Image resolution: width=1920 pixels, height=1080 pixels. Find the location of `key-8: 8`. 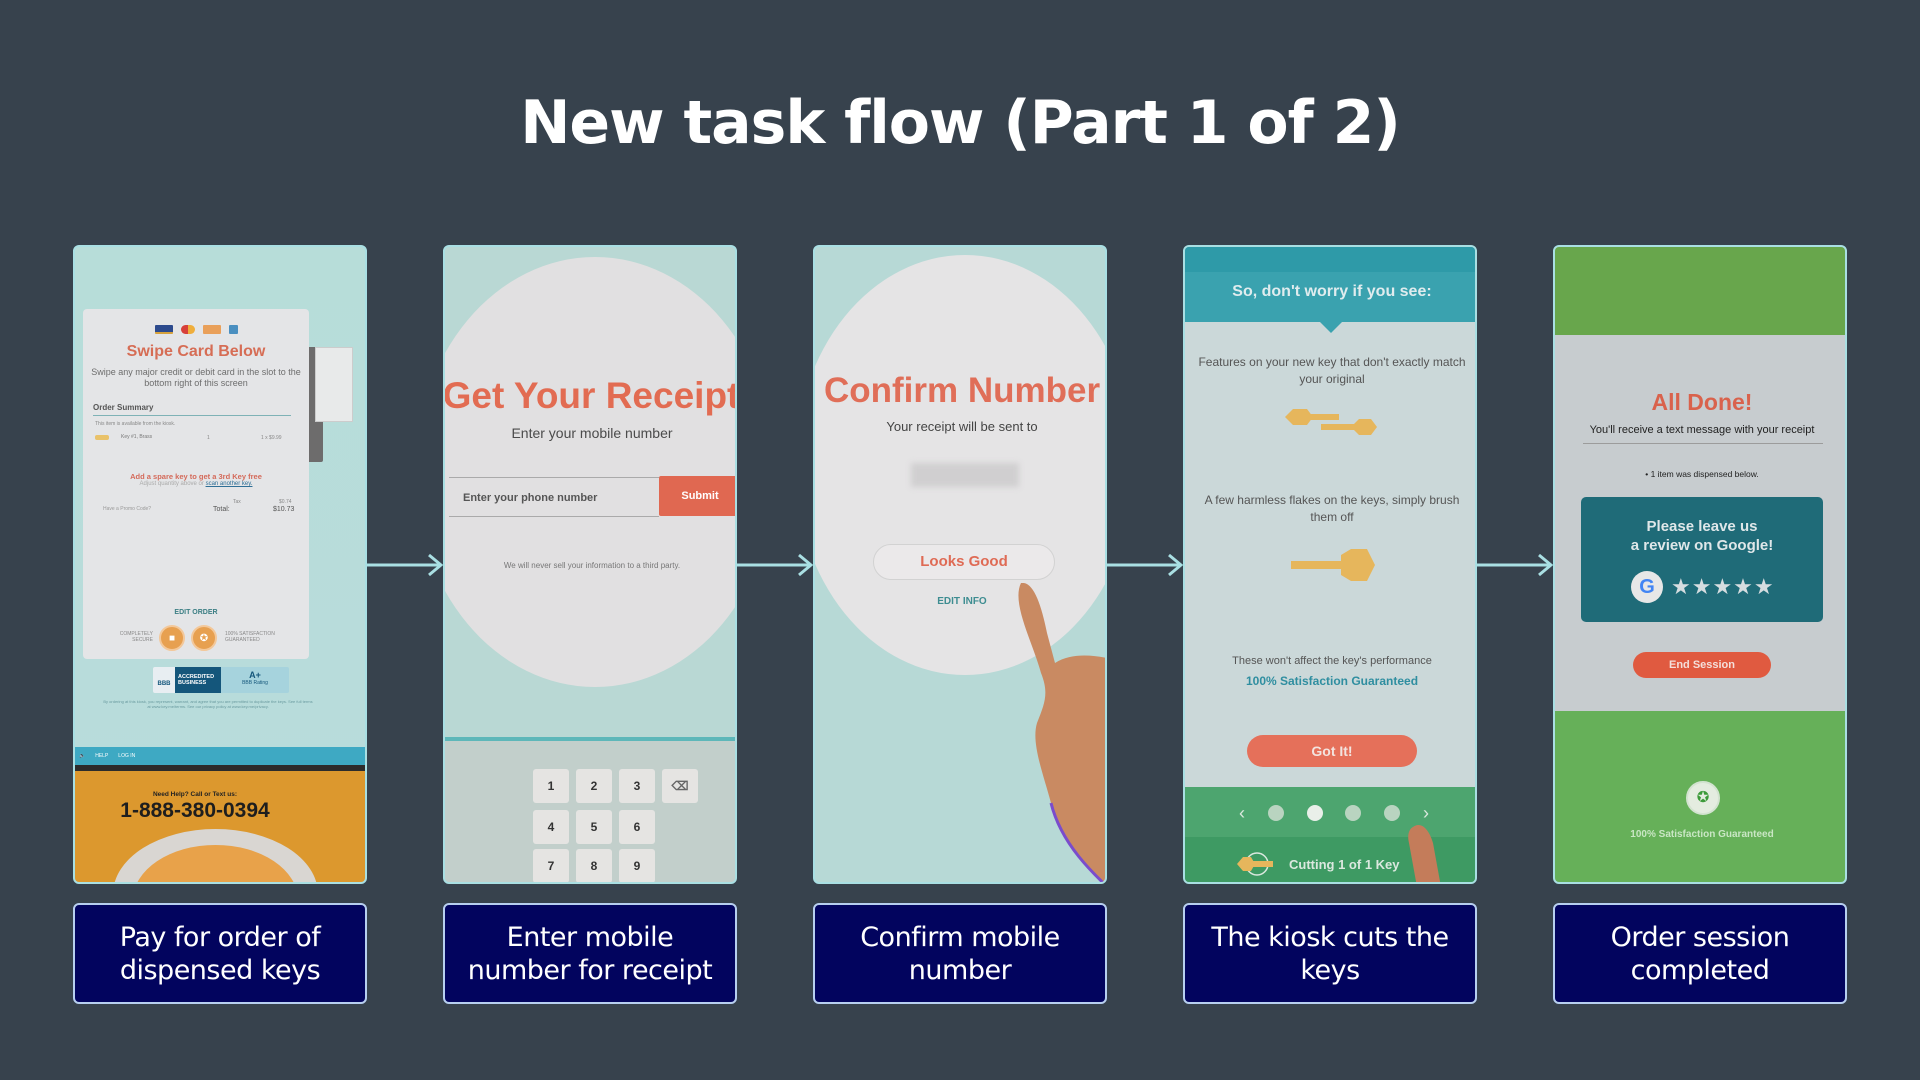

key-8: 8 is located at coordinates (594, 865).